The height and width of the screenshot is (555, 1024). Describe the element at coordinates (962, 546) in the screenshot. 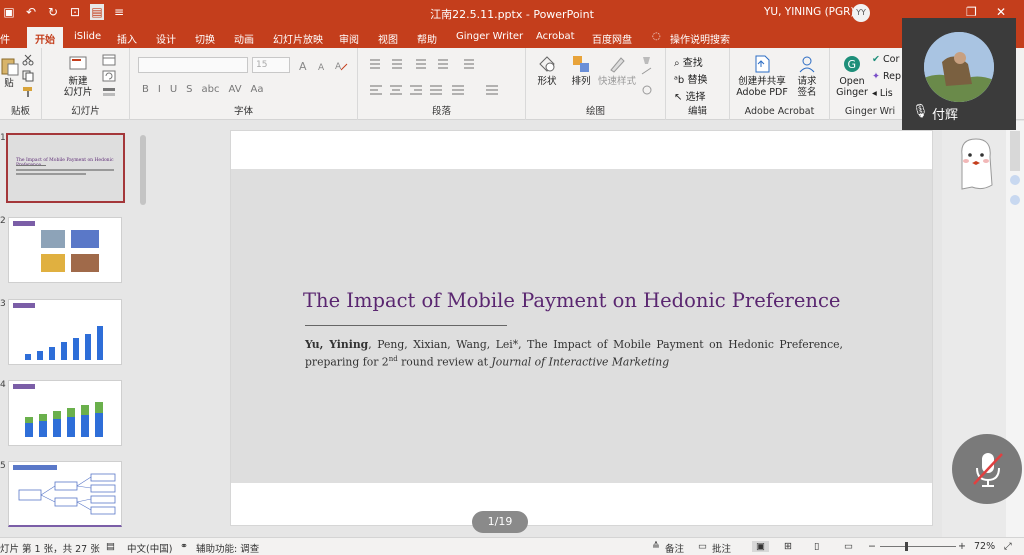

I see `zoom-in-icon: +` at that location.